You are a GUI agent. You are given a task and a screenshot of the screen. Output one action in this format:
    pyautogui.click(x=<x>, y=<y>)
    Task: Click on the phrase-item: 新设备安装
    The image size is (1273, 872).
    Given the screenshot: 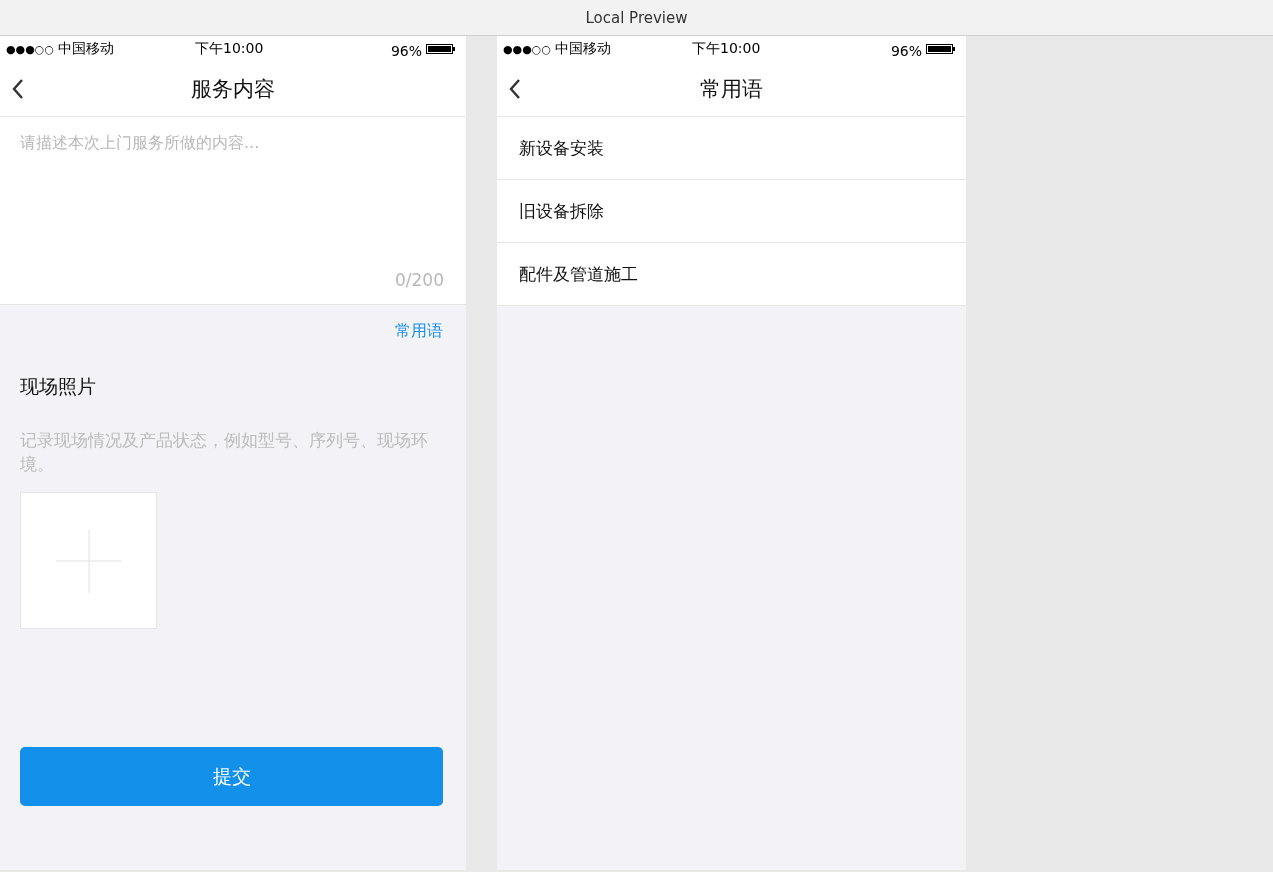 What is the action you would take?
    pyautogui.click(x=731, y=148)
    